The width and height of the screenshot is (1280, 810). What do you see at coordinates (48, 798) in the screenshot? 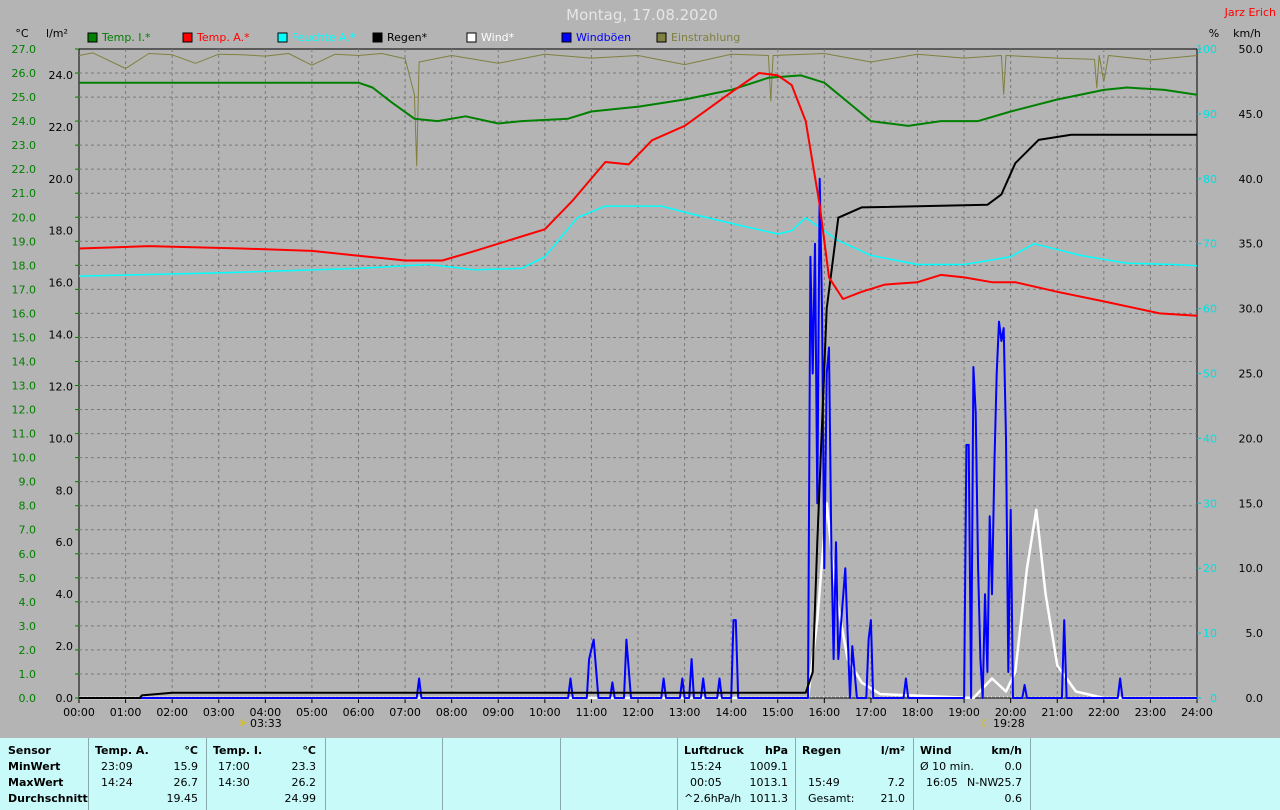
I see `stats-row-label-avg: Durchschnitt` at bounding box center [48, 798].